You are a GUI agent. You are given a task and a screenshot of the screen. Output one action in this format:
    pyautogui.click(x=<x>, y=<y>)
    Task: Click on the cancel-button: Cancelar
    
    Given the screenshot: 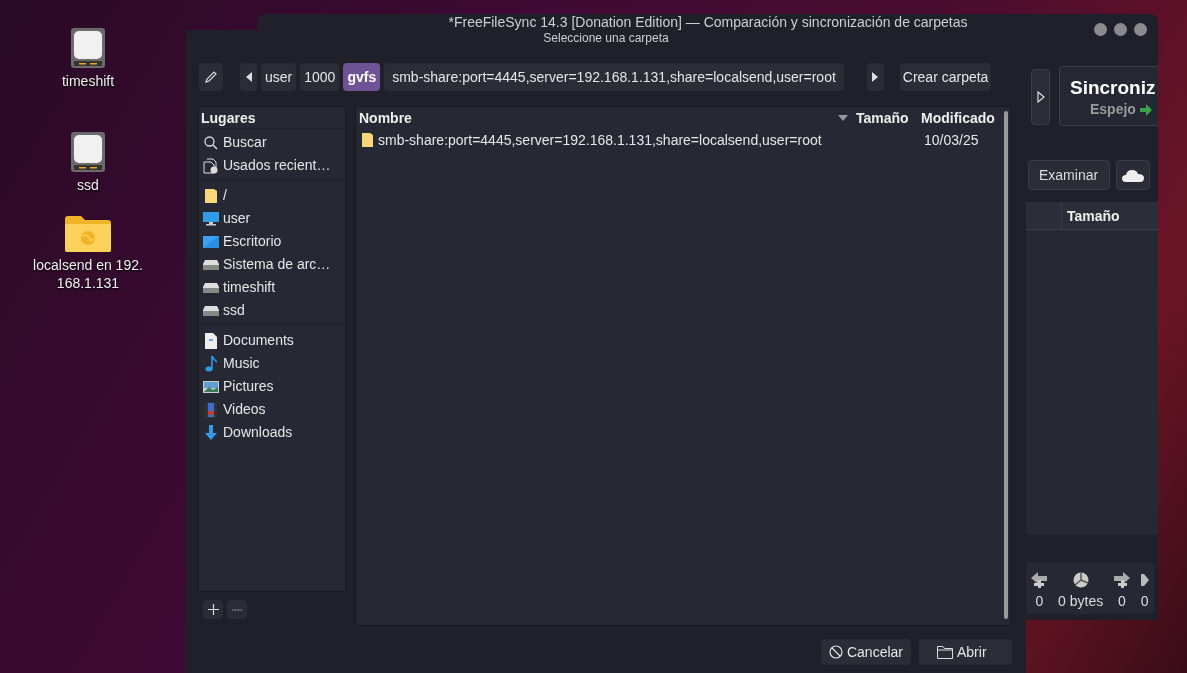 What is the action you would take?
    pyautogui.click(x=865, y=652)
    